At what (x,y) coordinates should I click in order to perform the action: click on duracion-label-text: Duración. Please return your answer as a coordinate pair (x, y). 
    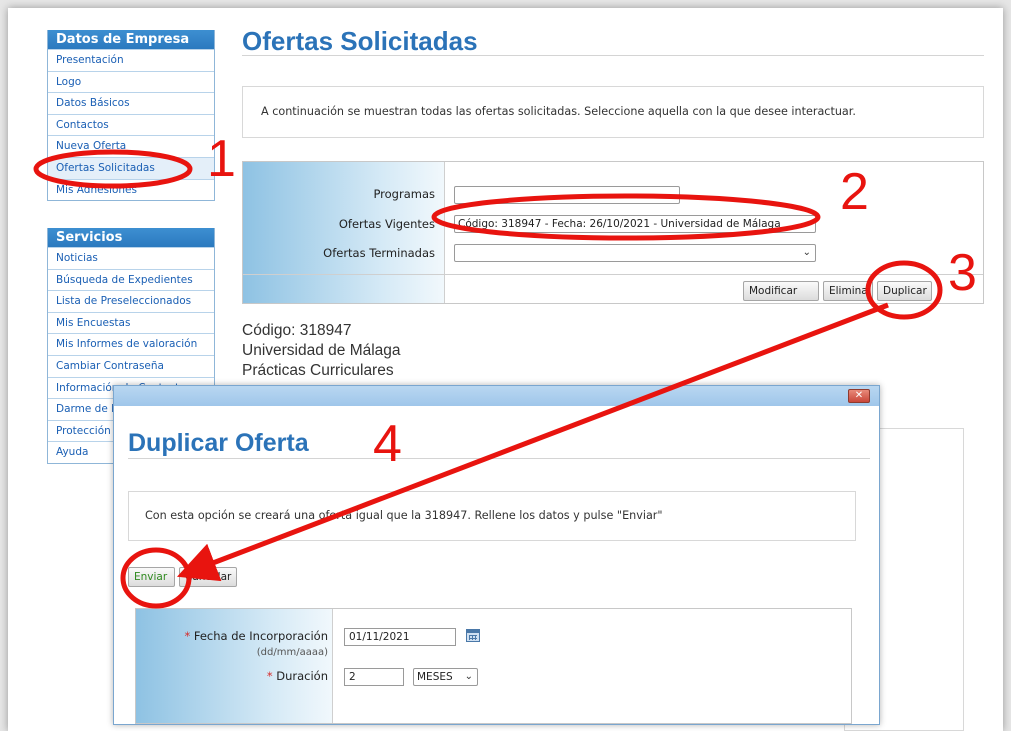
    Looking at the image, I should click on (302, 676).